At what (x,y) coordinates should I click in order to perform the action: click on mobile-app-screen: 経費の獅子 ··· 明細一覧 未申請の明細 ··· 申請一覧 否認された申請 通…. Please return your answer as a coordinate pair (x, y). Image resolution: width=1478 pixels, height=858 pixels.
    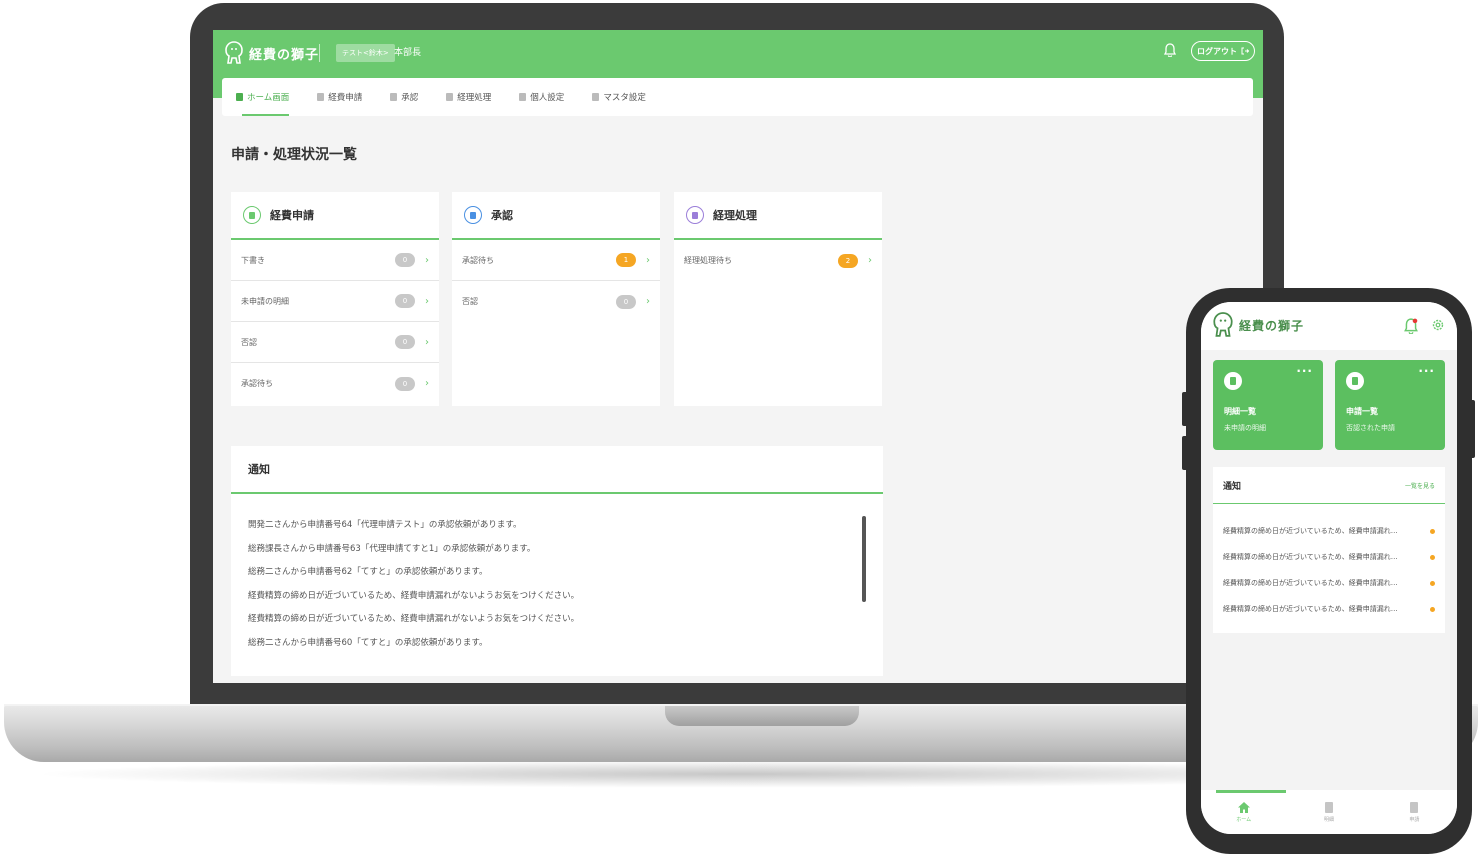
    Looking at the image, I should click on (1329, 568).